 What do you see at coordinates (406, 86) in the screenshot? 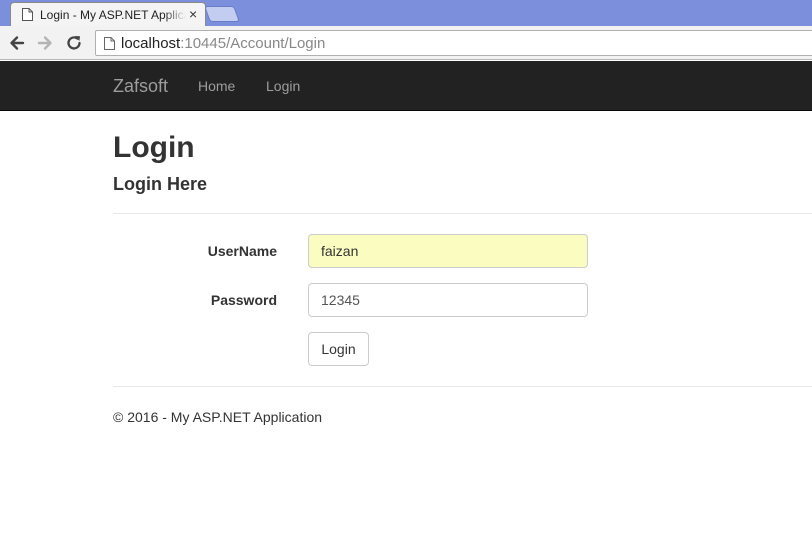
I see `site-navbar: Zafsoft Home Login` at bounding box center [406, 86].